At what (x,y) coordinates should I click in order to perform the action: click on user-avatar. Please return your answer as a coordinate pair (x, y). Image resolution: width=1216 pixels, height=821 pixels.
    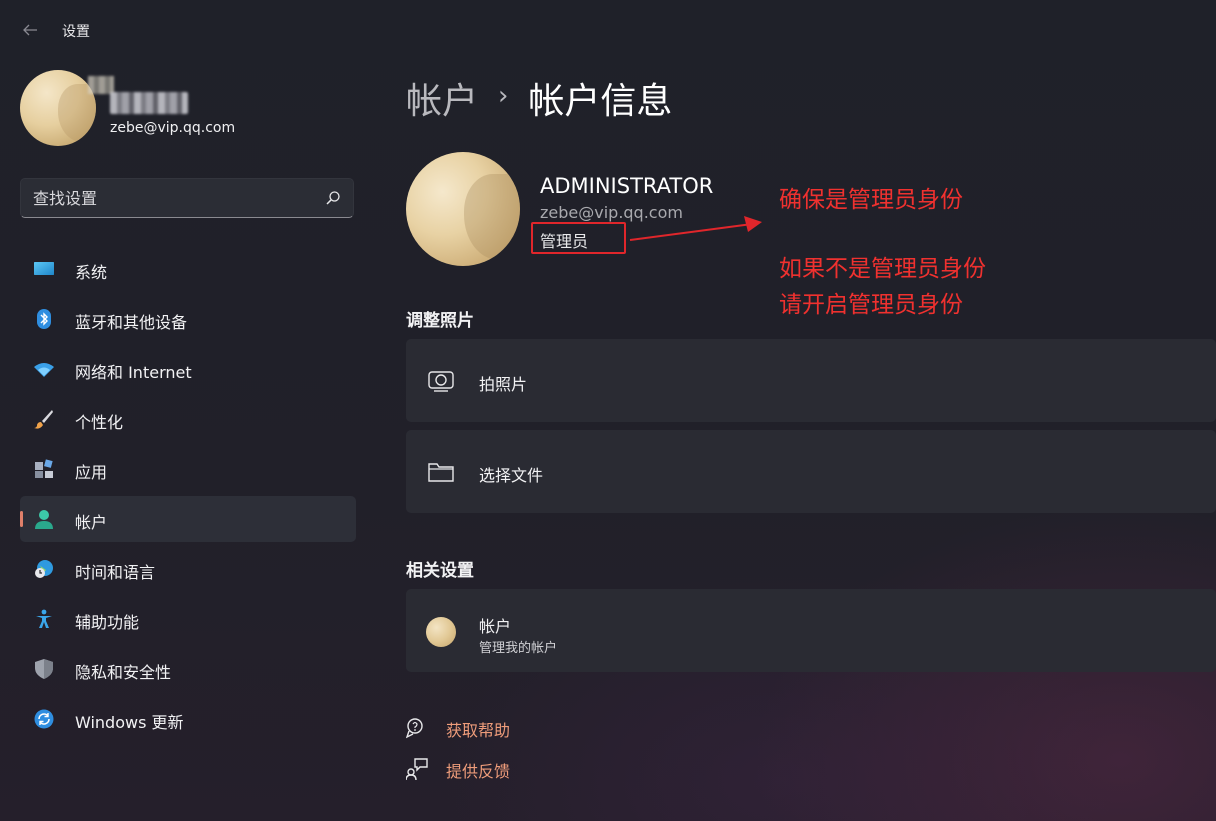
    Looking at the image, I should click on (58, 108).